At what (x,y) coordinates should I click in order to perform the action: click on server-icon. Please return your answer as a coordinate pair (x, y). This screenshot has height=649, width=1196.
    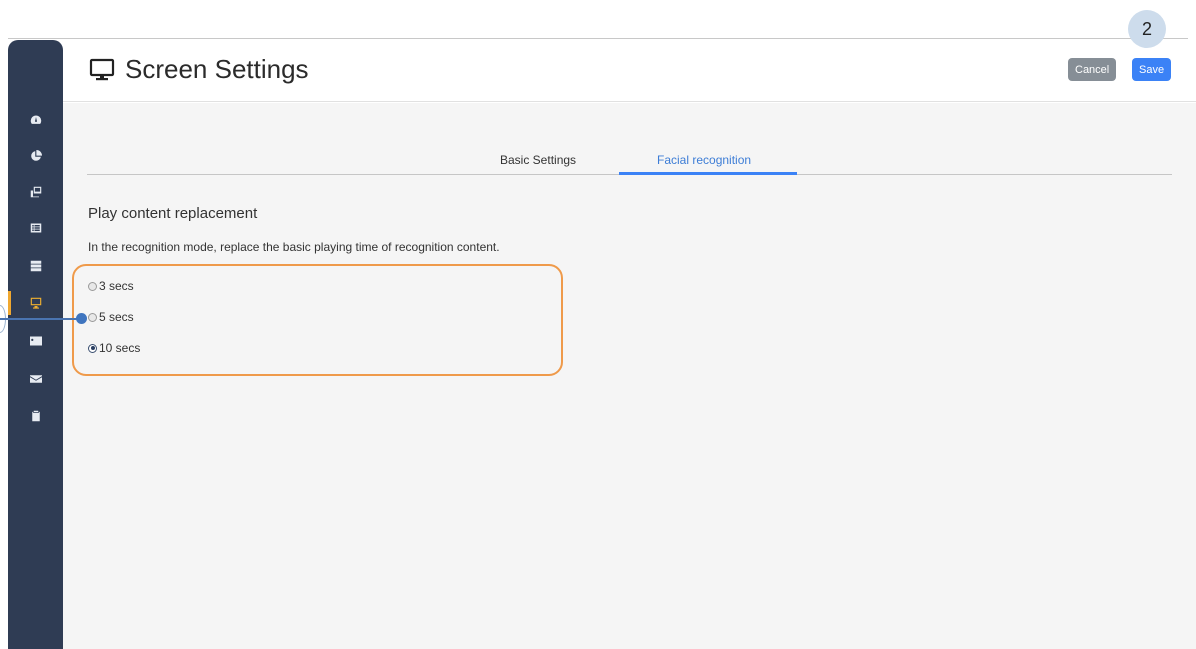
    Looking at the image, I should click on (35, 266).